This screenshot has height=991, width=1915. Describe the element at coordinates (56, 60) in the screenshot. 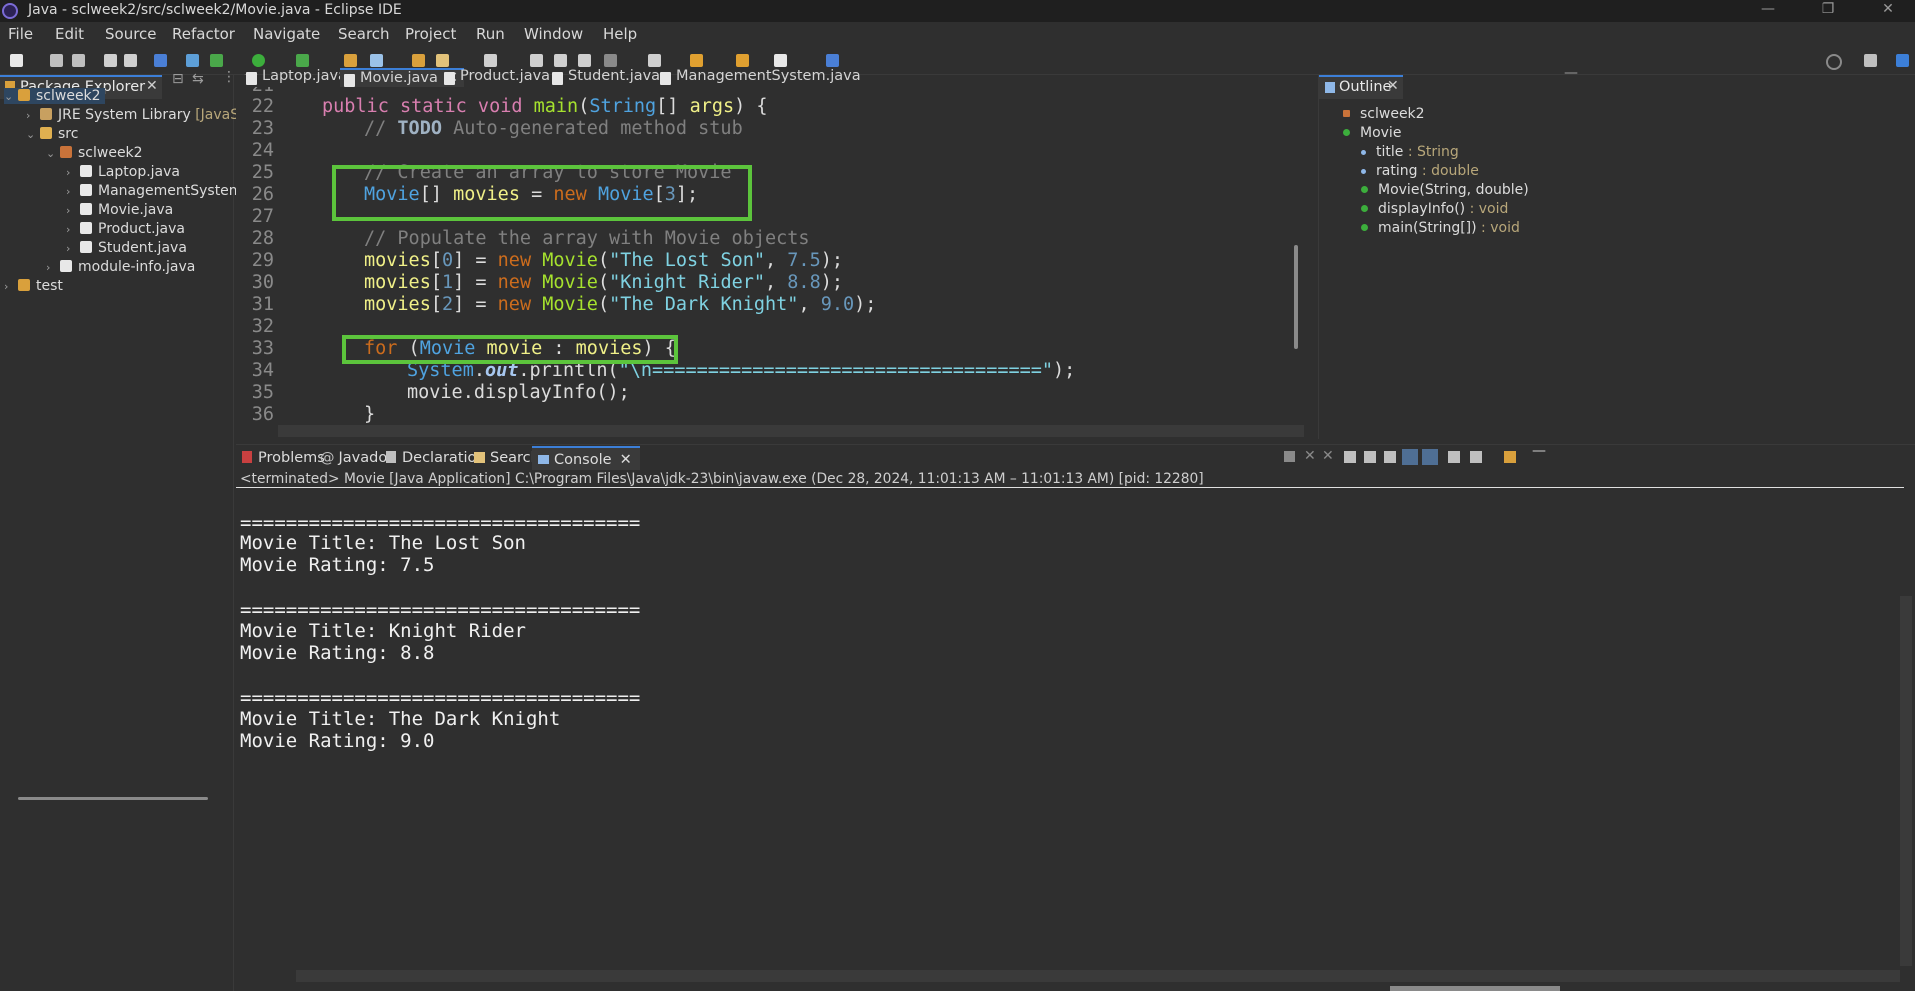

I see `save-icon` at that location.